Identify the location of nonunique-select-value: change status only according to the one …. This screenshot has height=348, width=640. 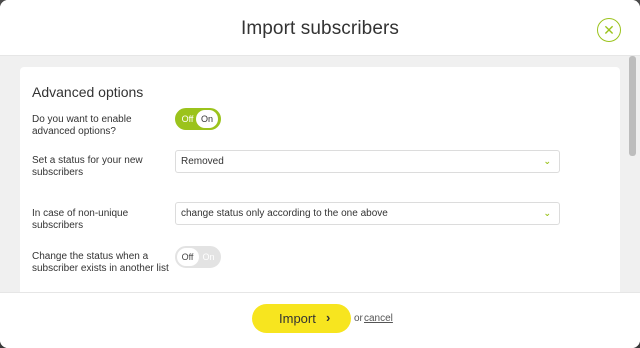
(284, 213).